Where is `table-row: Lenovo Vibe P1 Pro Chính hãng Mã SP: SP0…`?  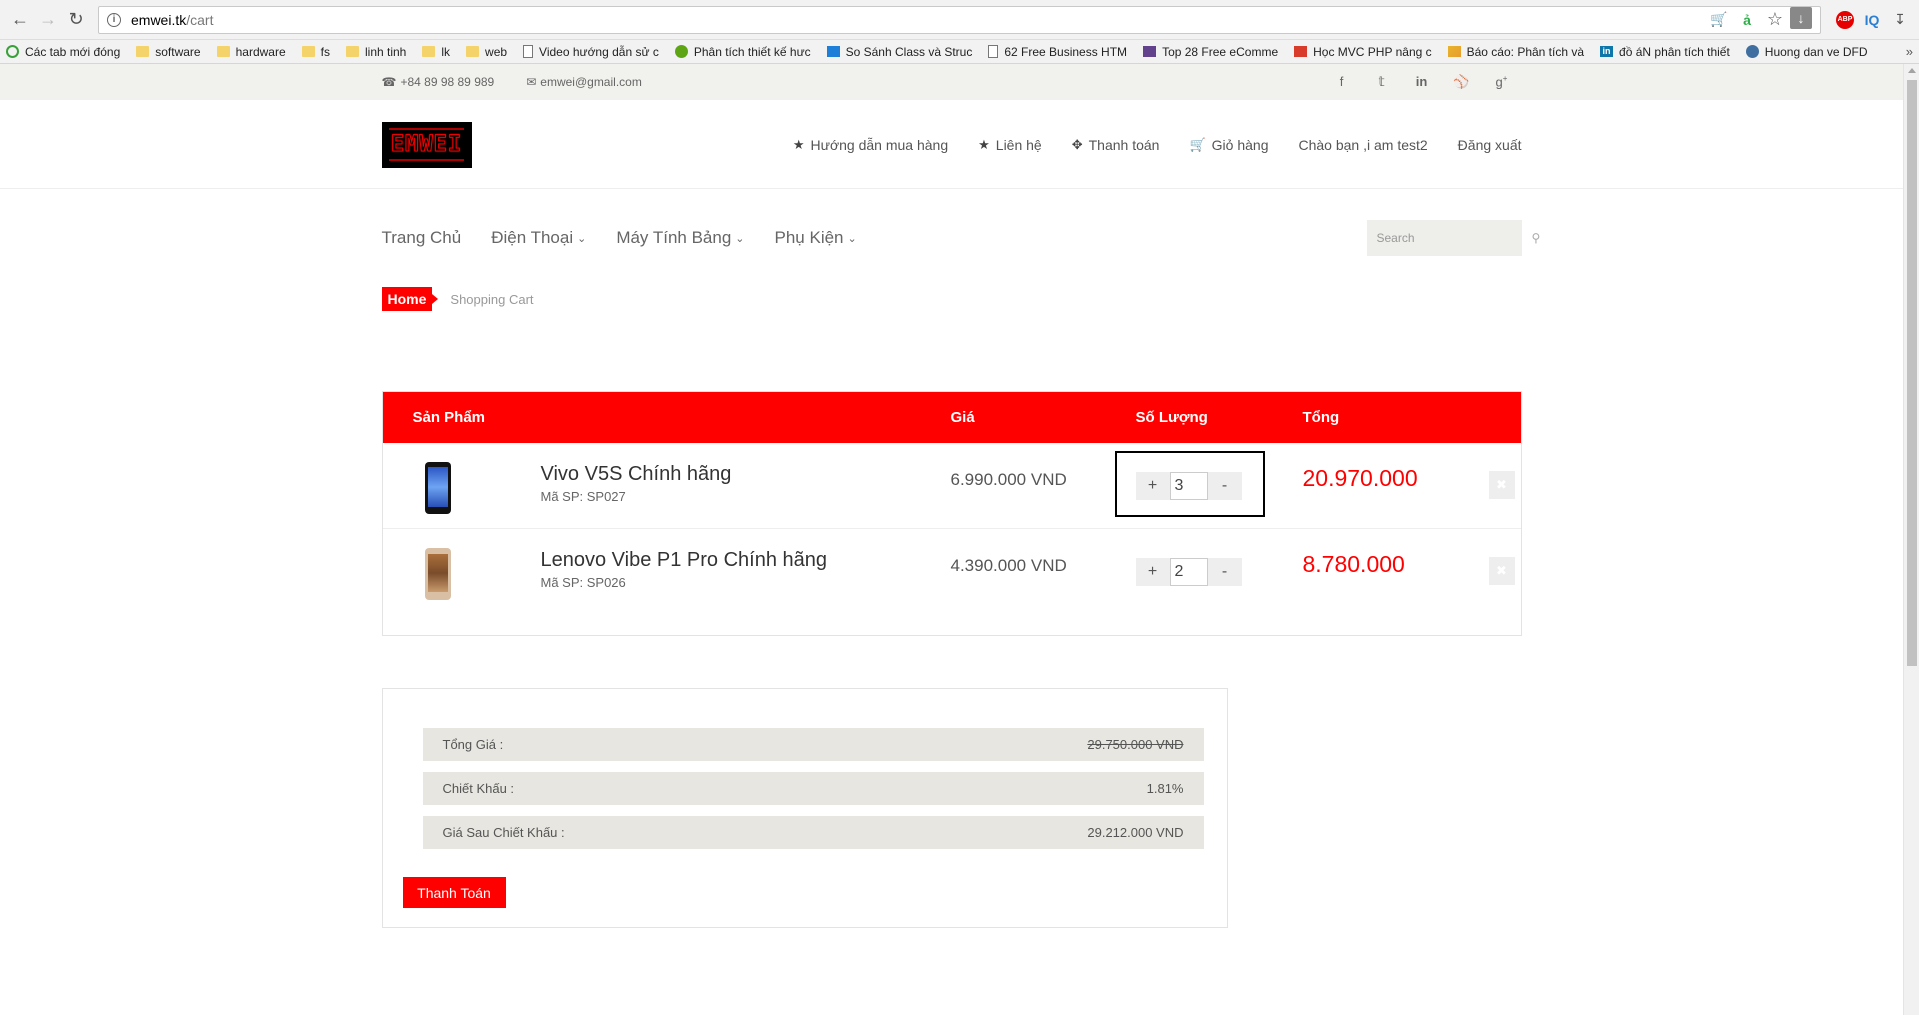 table-row: Lenovo Vibe P1 Pro Chính hãng Mã SP: SP0… is located at coordinates (952, 582).